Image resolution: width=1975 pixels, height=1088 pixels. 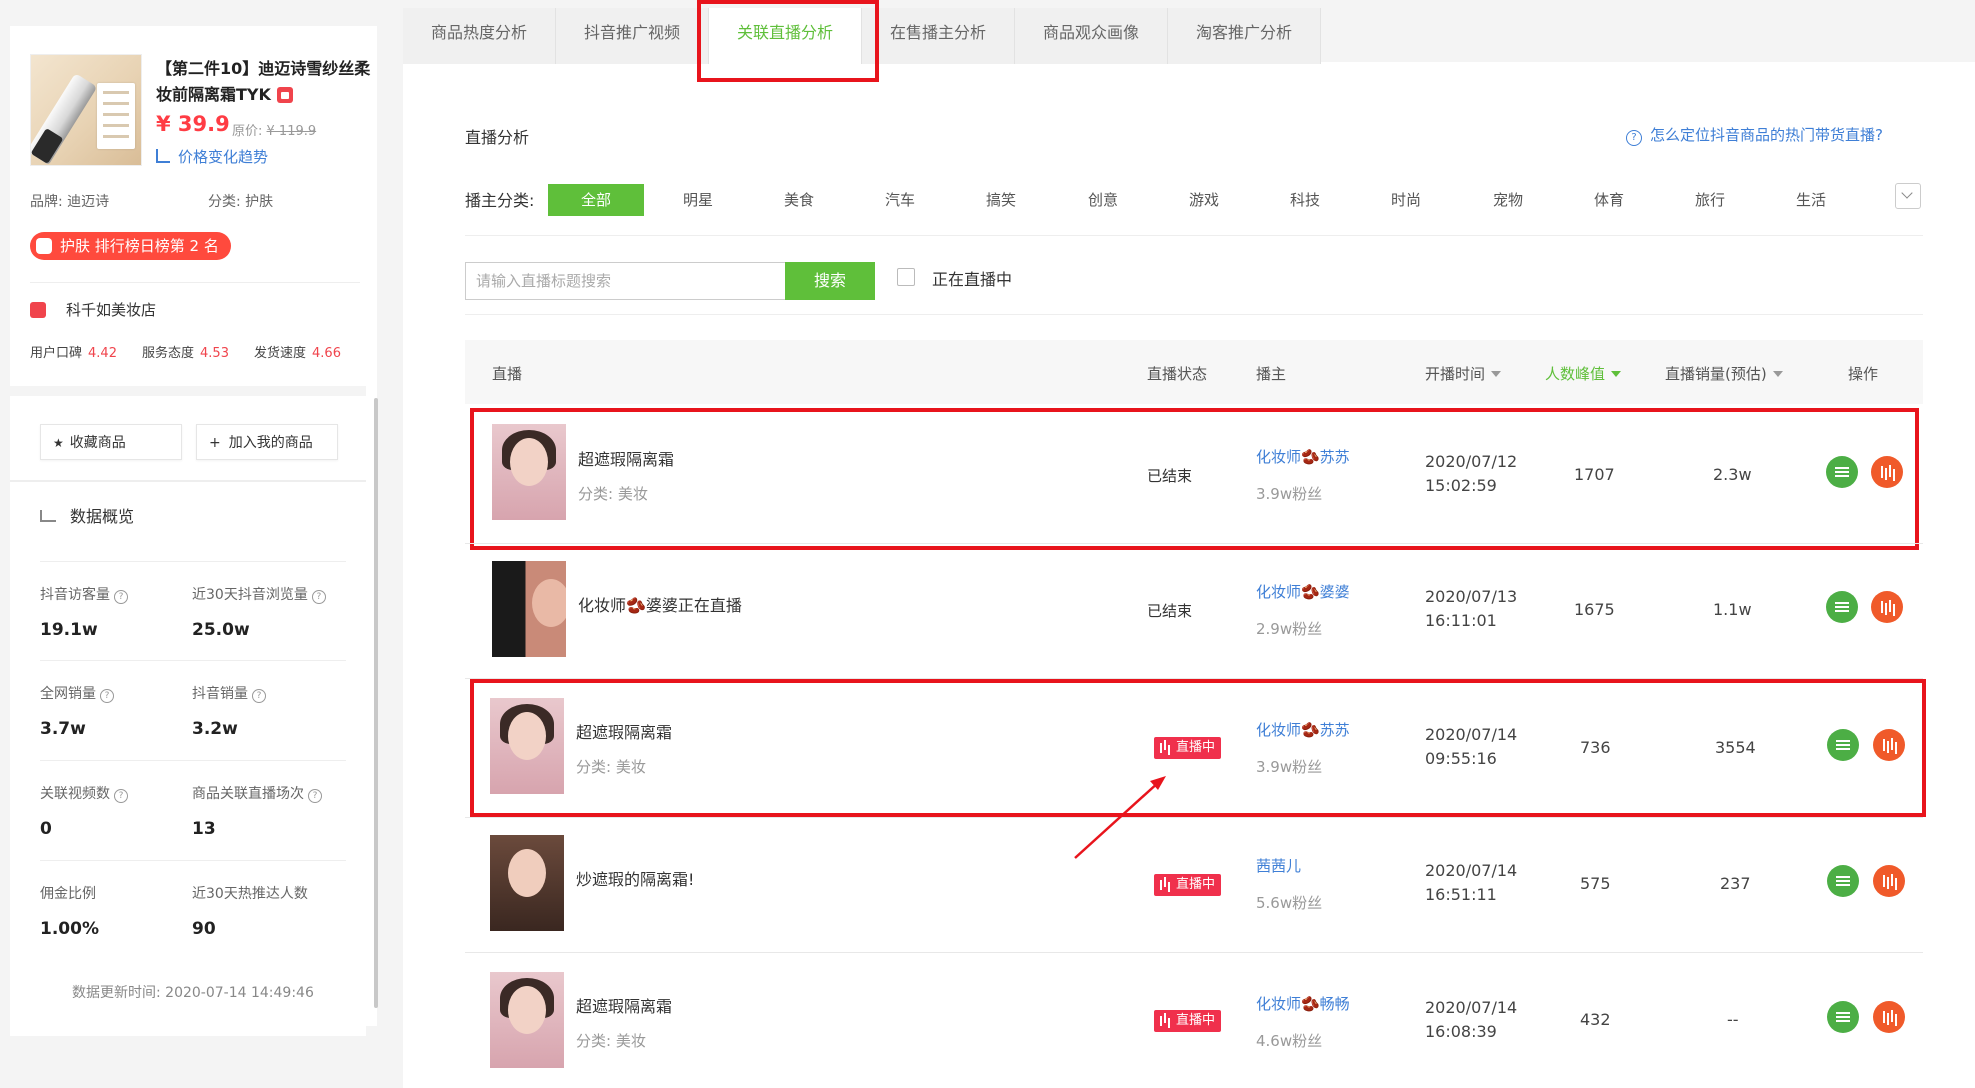 What do you see at coordinates (1091, 36) in the screenshot?
I see `tab-audience-profile: 商品观众画像` at bounding box center [1091, 36].